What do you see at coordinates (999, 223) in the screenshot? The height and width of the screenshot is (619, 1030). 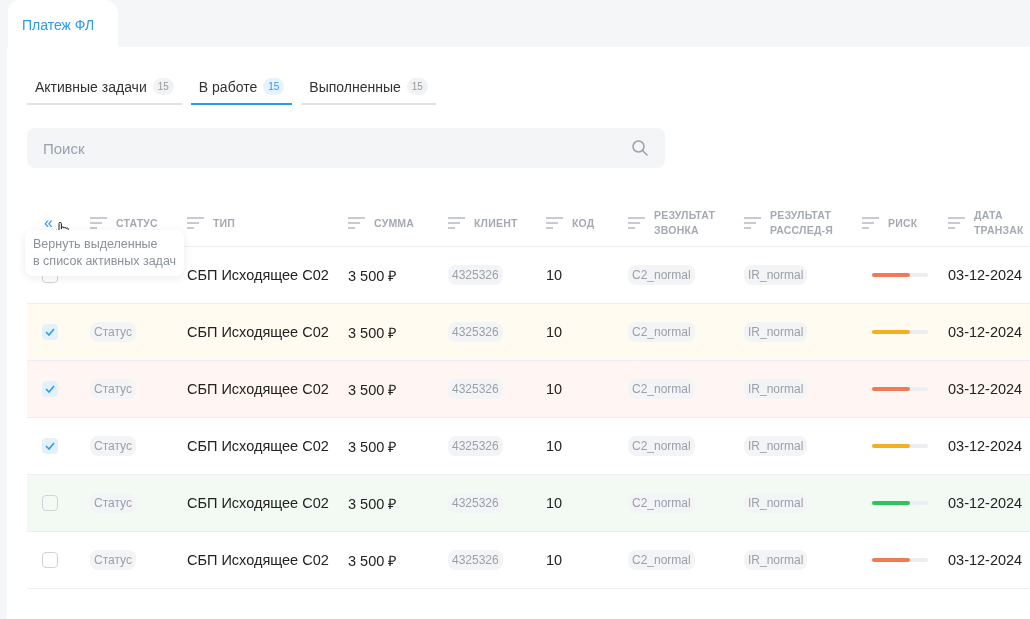 I see `column-header: ДАТА ТРАНЗАК` at bounding box center [999, 223].